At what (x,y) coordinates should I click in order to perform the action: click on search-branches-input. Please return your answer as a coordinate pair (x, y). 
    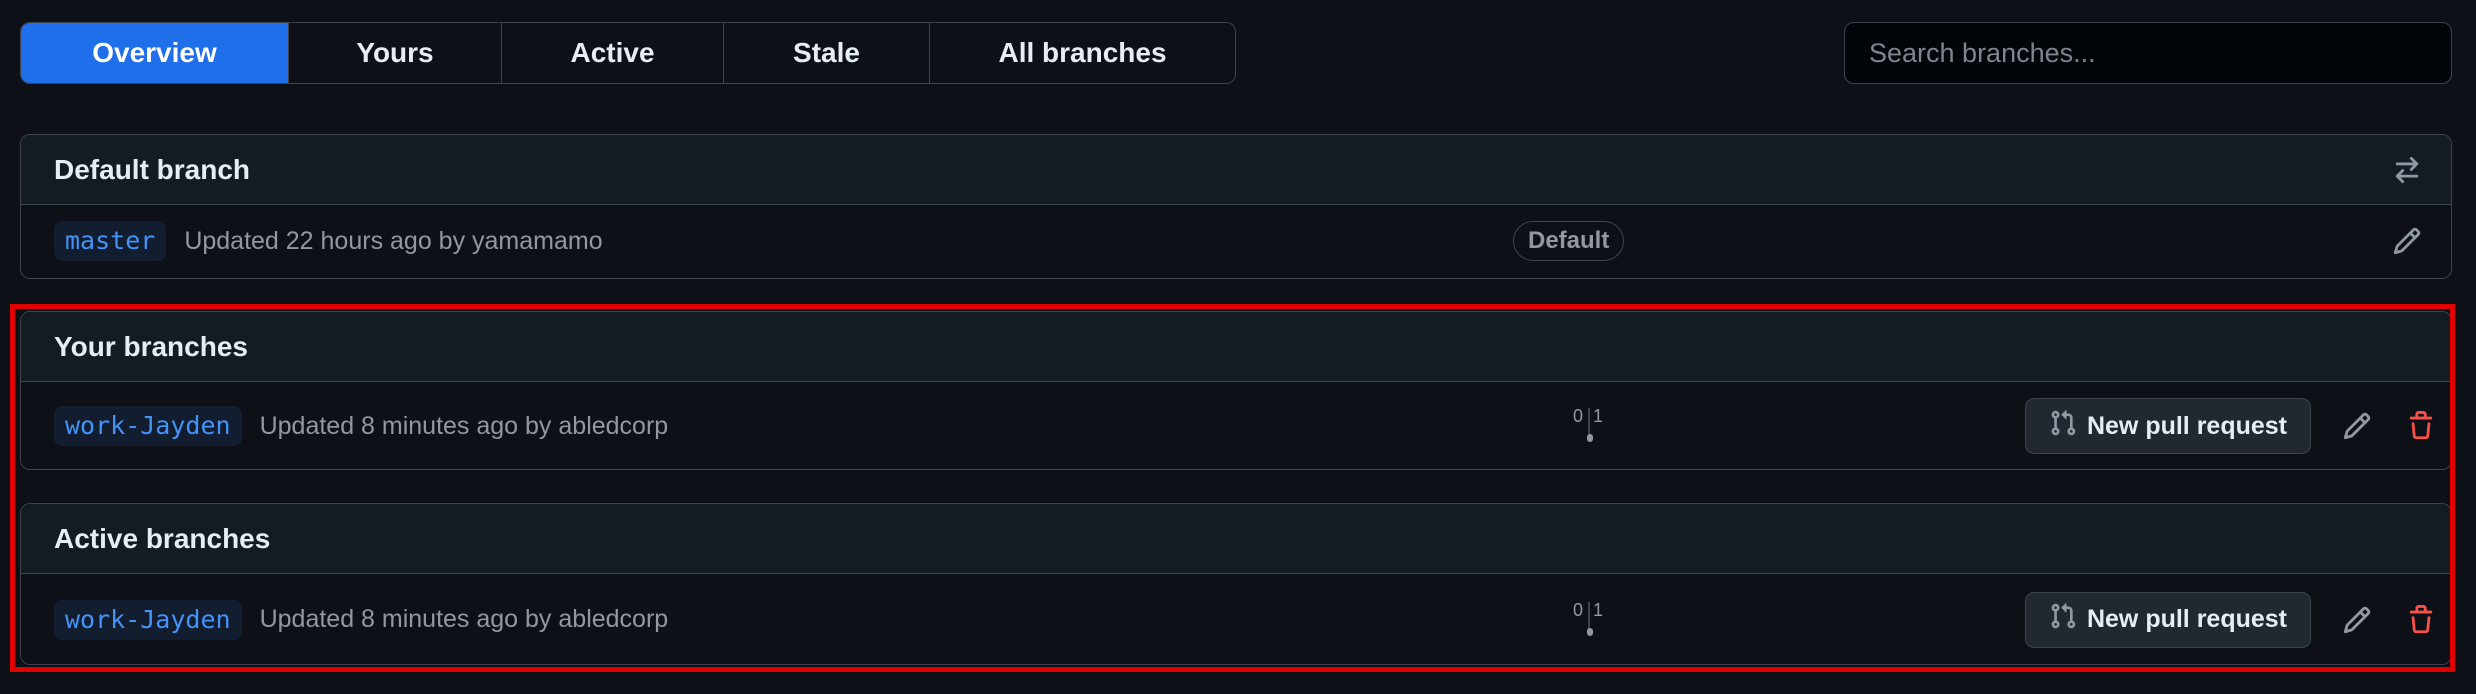
    Looking at the image, I should click on (2148, 53).